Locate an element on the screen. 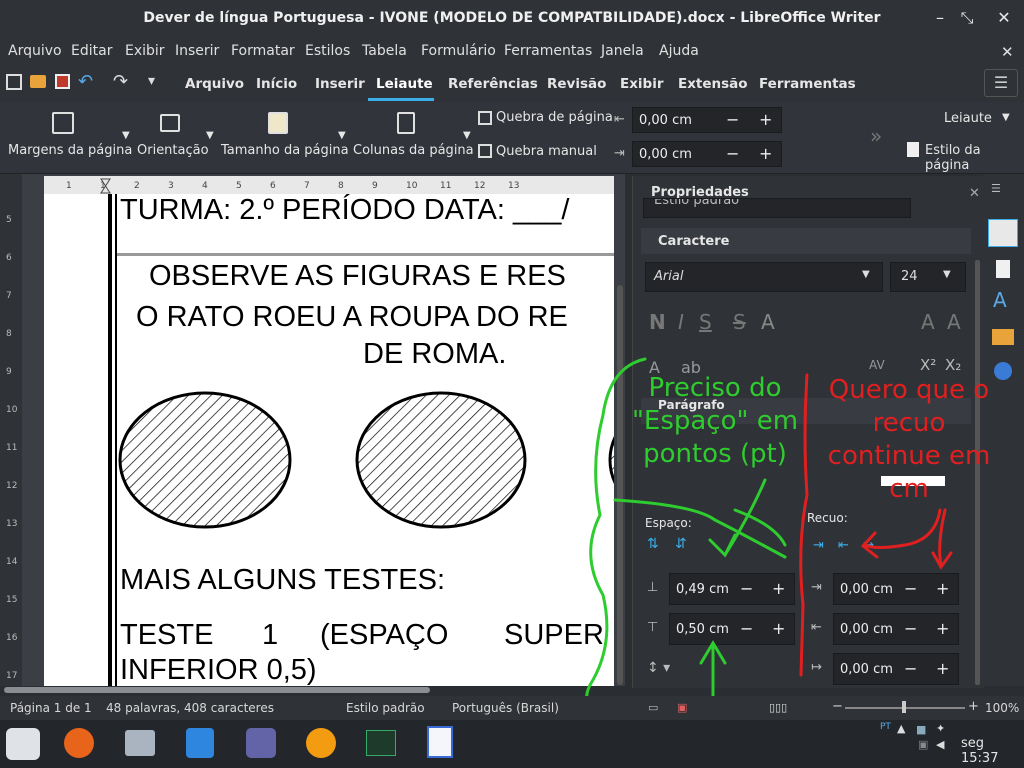 Image resolution: width=1024 pixels, height=768 pixels. doc-line-rato: O RATO ROEU A ROUPA DO RE is located at coordinates (352, 317).